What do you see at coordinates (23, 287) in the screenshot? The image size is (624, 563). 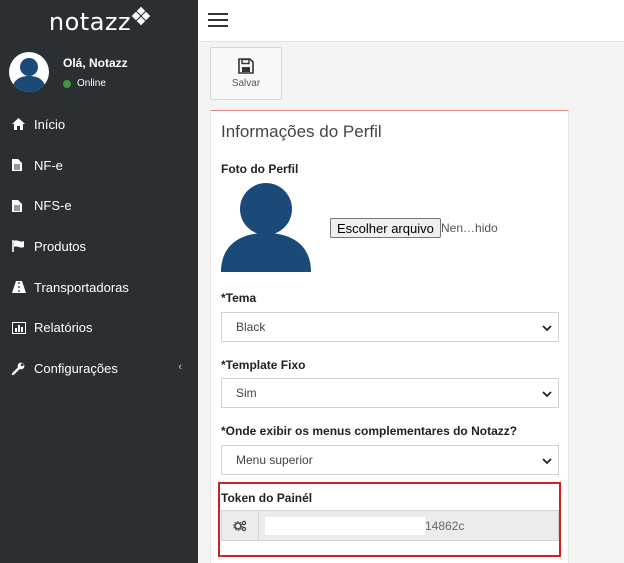 I see `road-icon` at bounding box center [23, 287].